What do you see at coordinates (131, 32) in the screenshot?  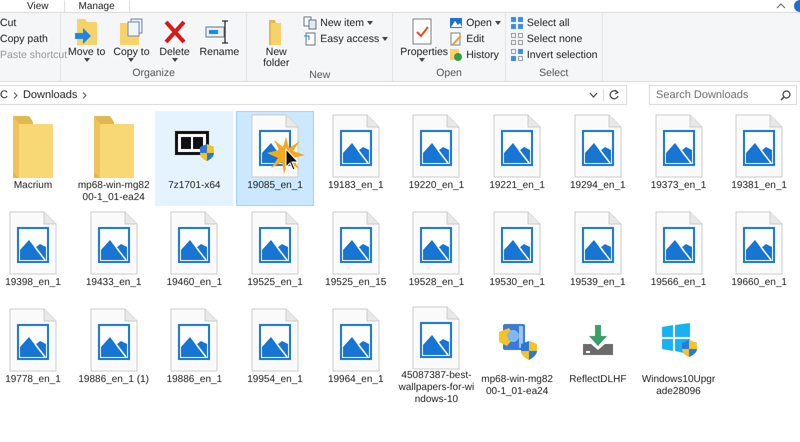 I see `copy-folder-icon` at bounding box center [131, 32].